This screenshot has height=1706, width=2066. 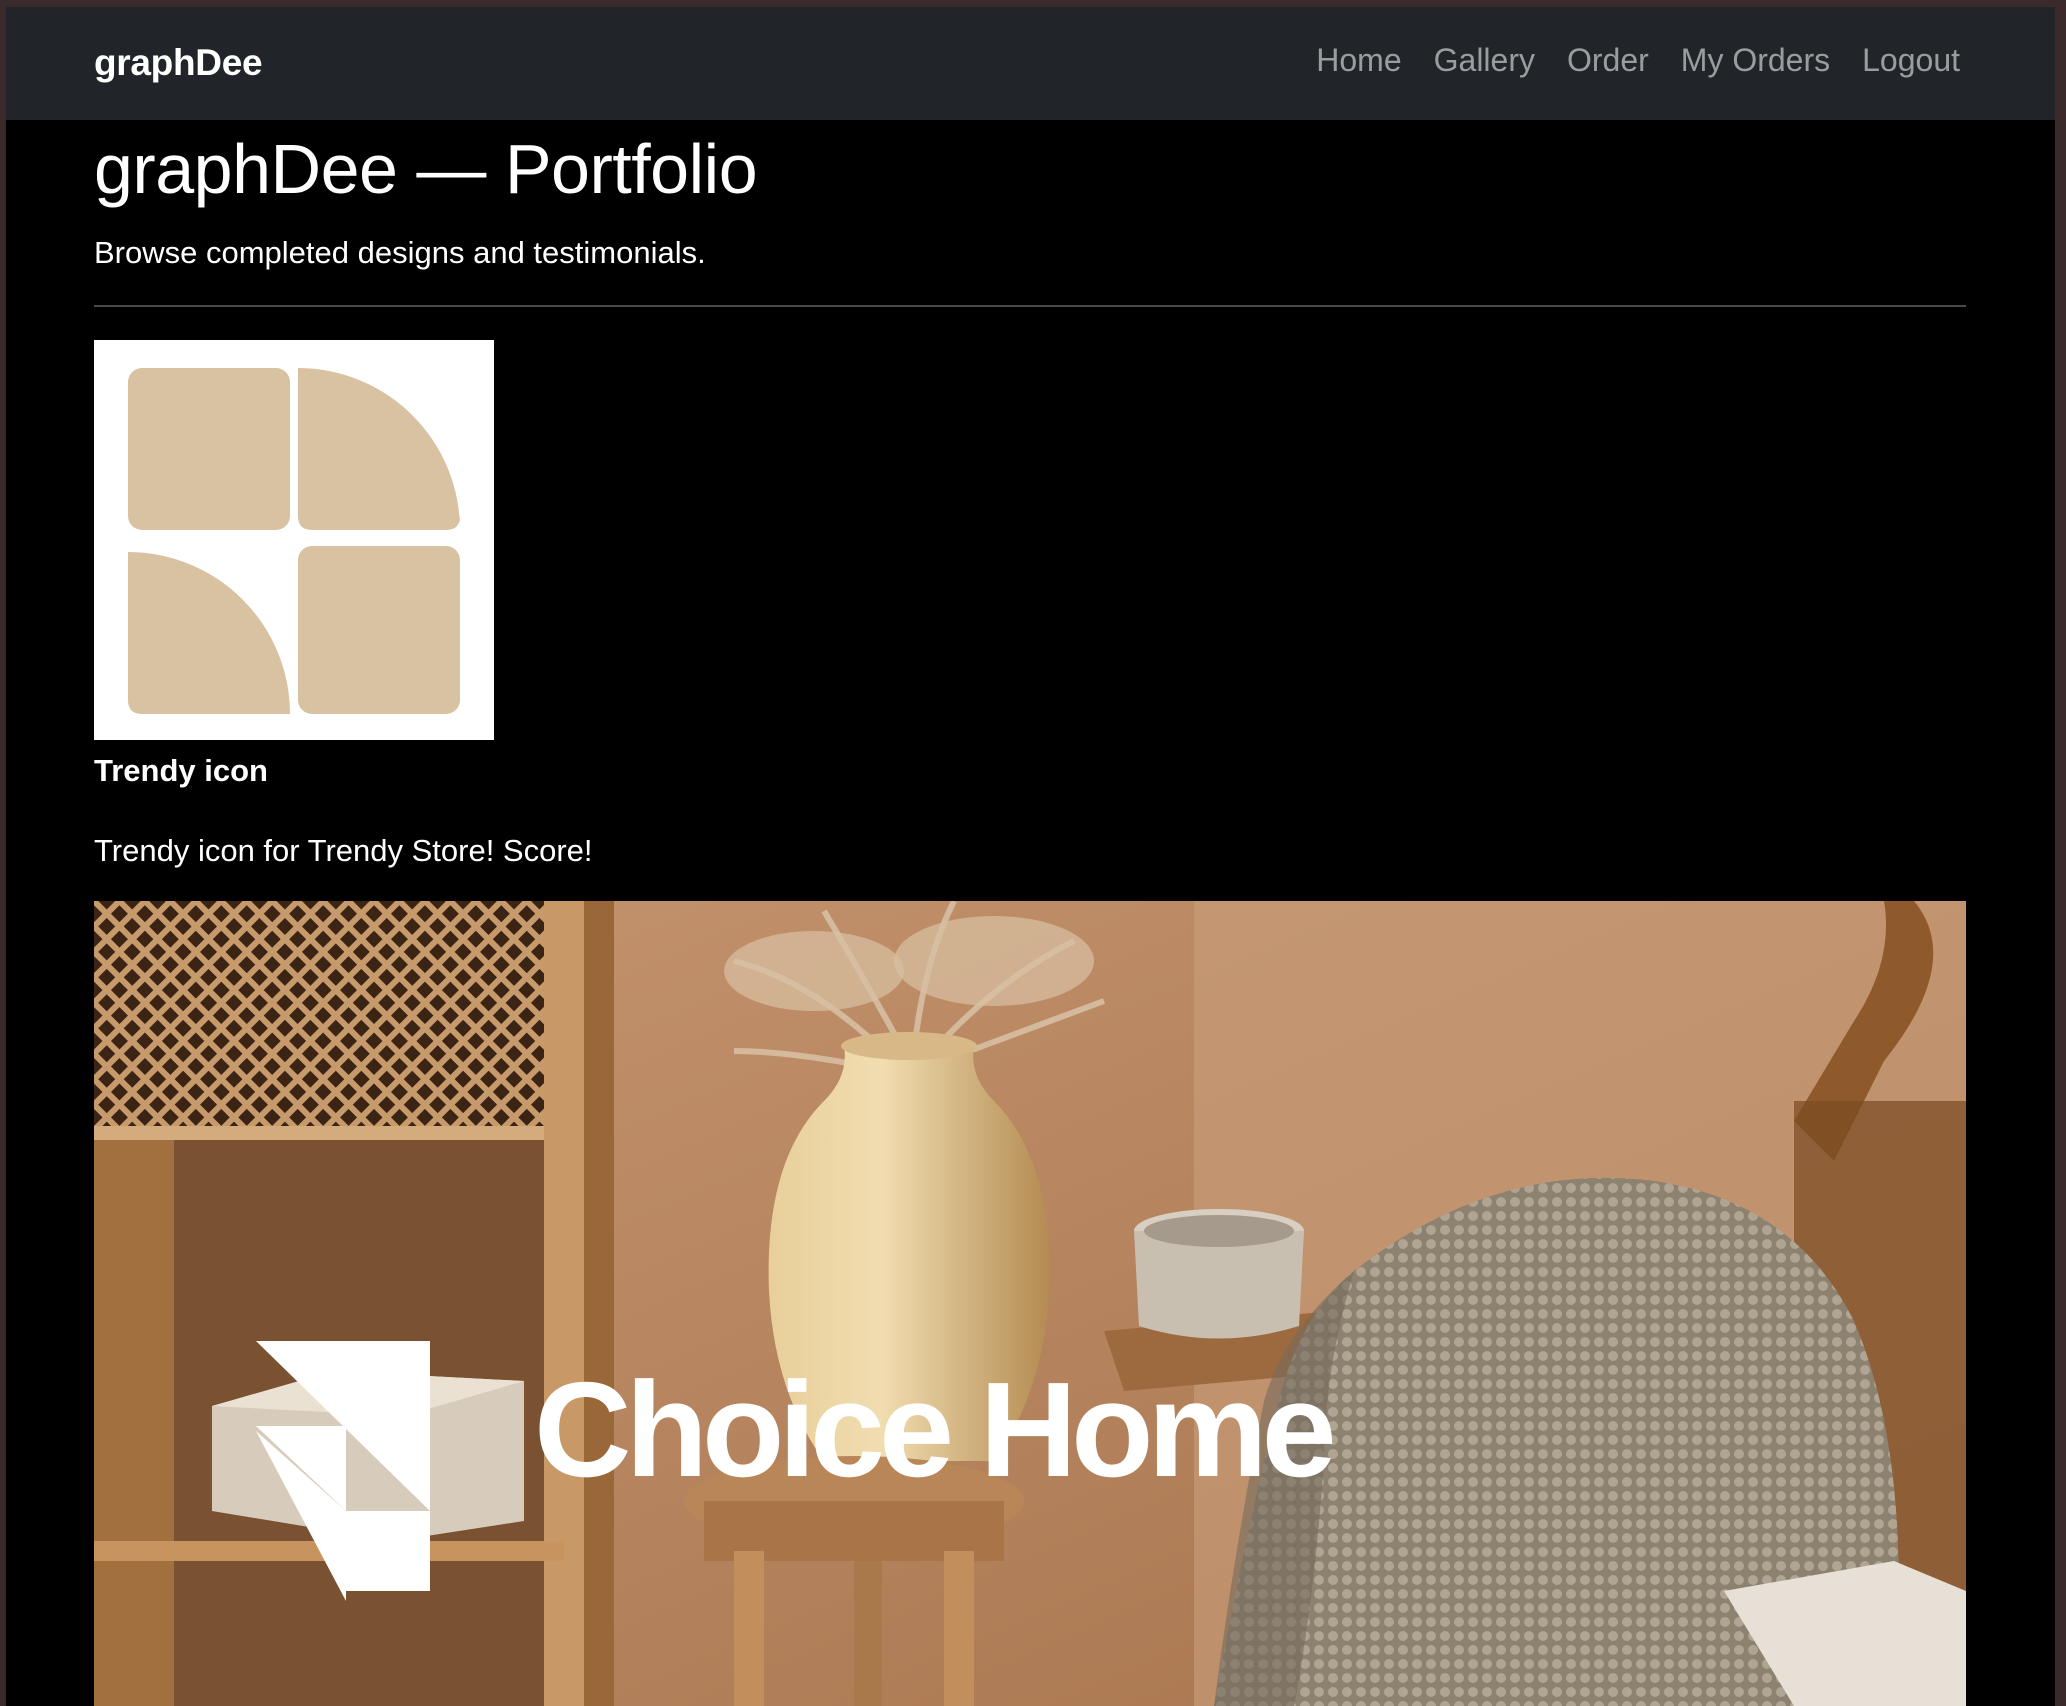 What do you see at coordinates (343, 850) in the screenshot?
I see `portfolio-item-description: Trendy icon for Trendy Store! Score!` at bounding box center [343, 850].